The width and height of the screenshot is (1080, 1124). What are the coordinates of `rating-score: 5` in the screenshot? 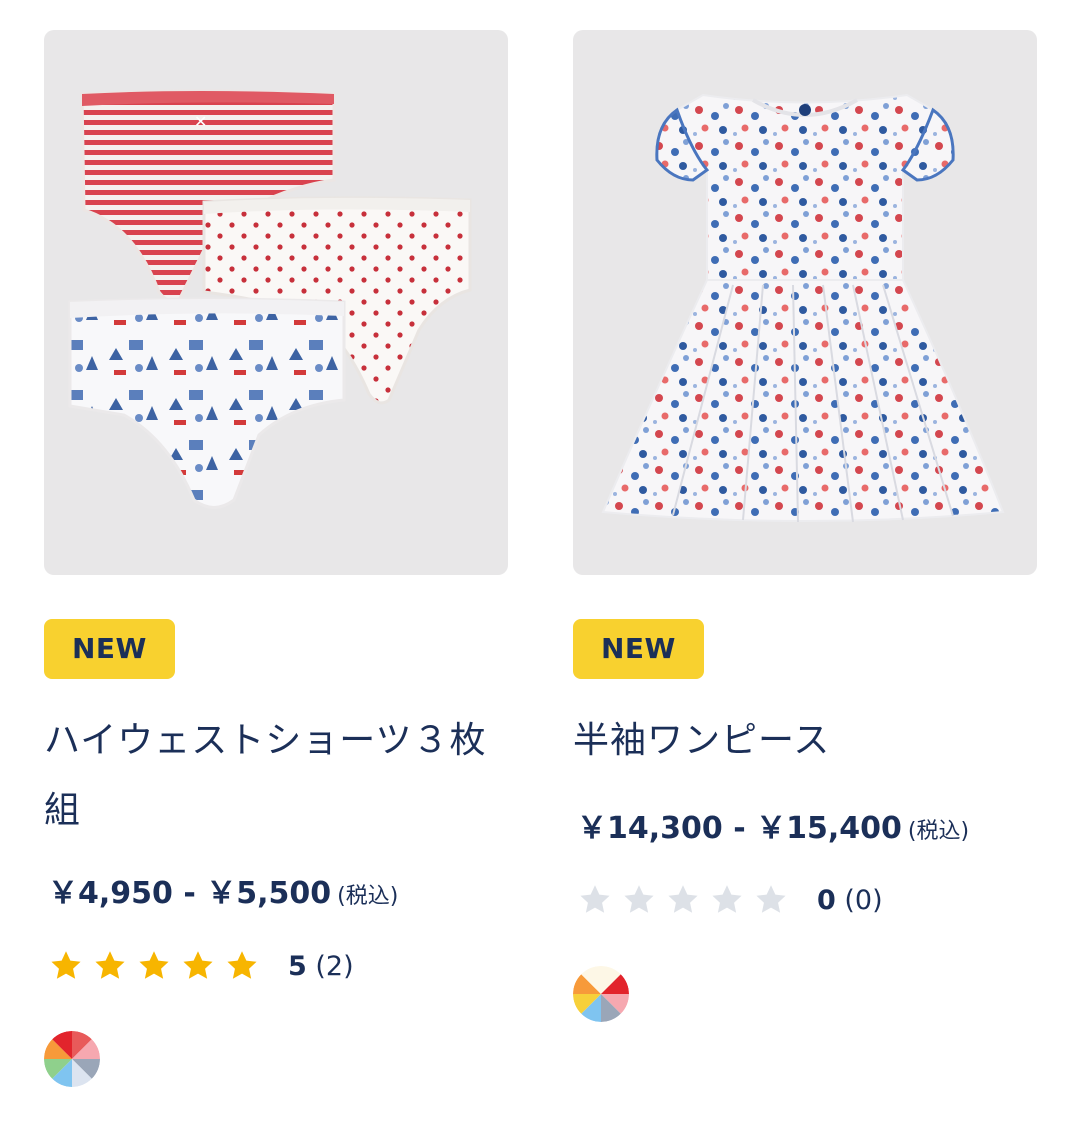 It's located at (297, 966).